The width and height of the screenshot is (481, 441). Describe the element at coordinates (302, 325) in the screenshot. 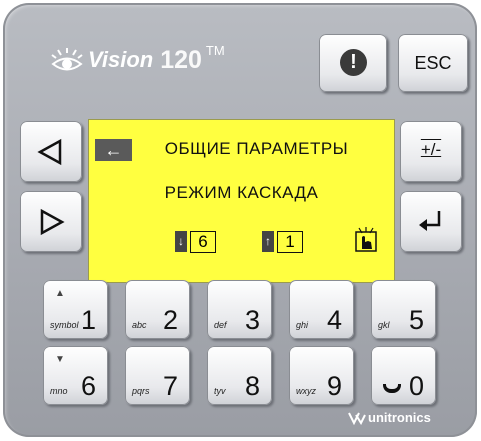

I see `key-letters: ghi` at that location.